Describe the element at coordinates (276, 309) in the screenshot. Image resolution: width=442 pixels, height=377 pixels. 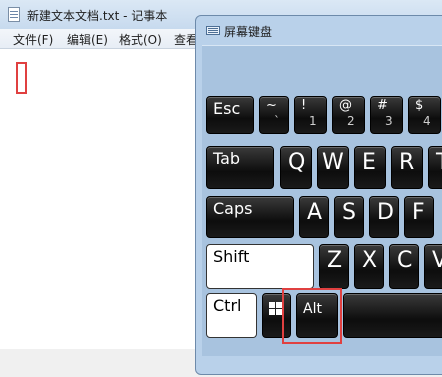
I see `windows-logo-icon` at that location.